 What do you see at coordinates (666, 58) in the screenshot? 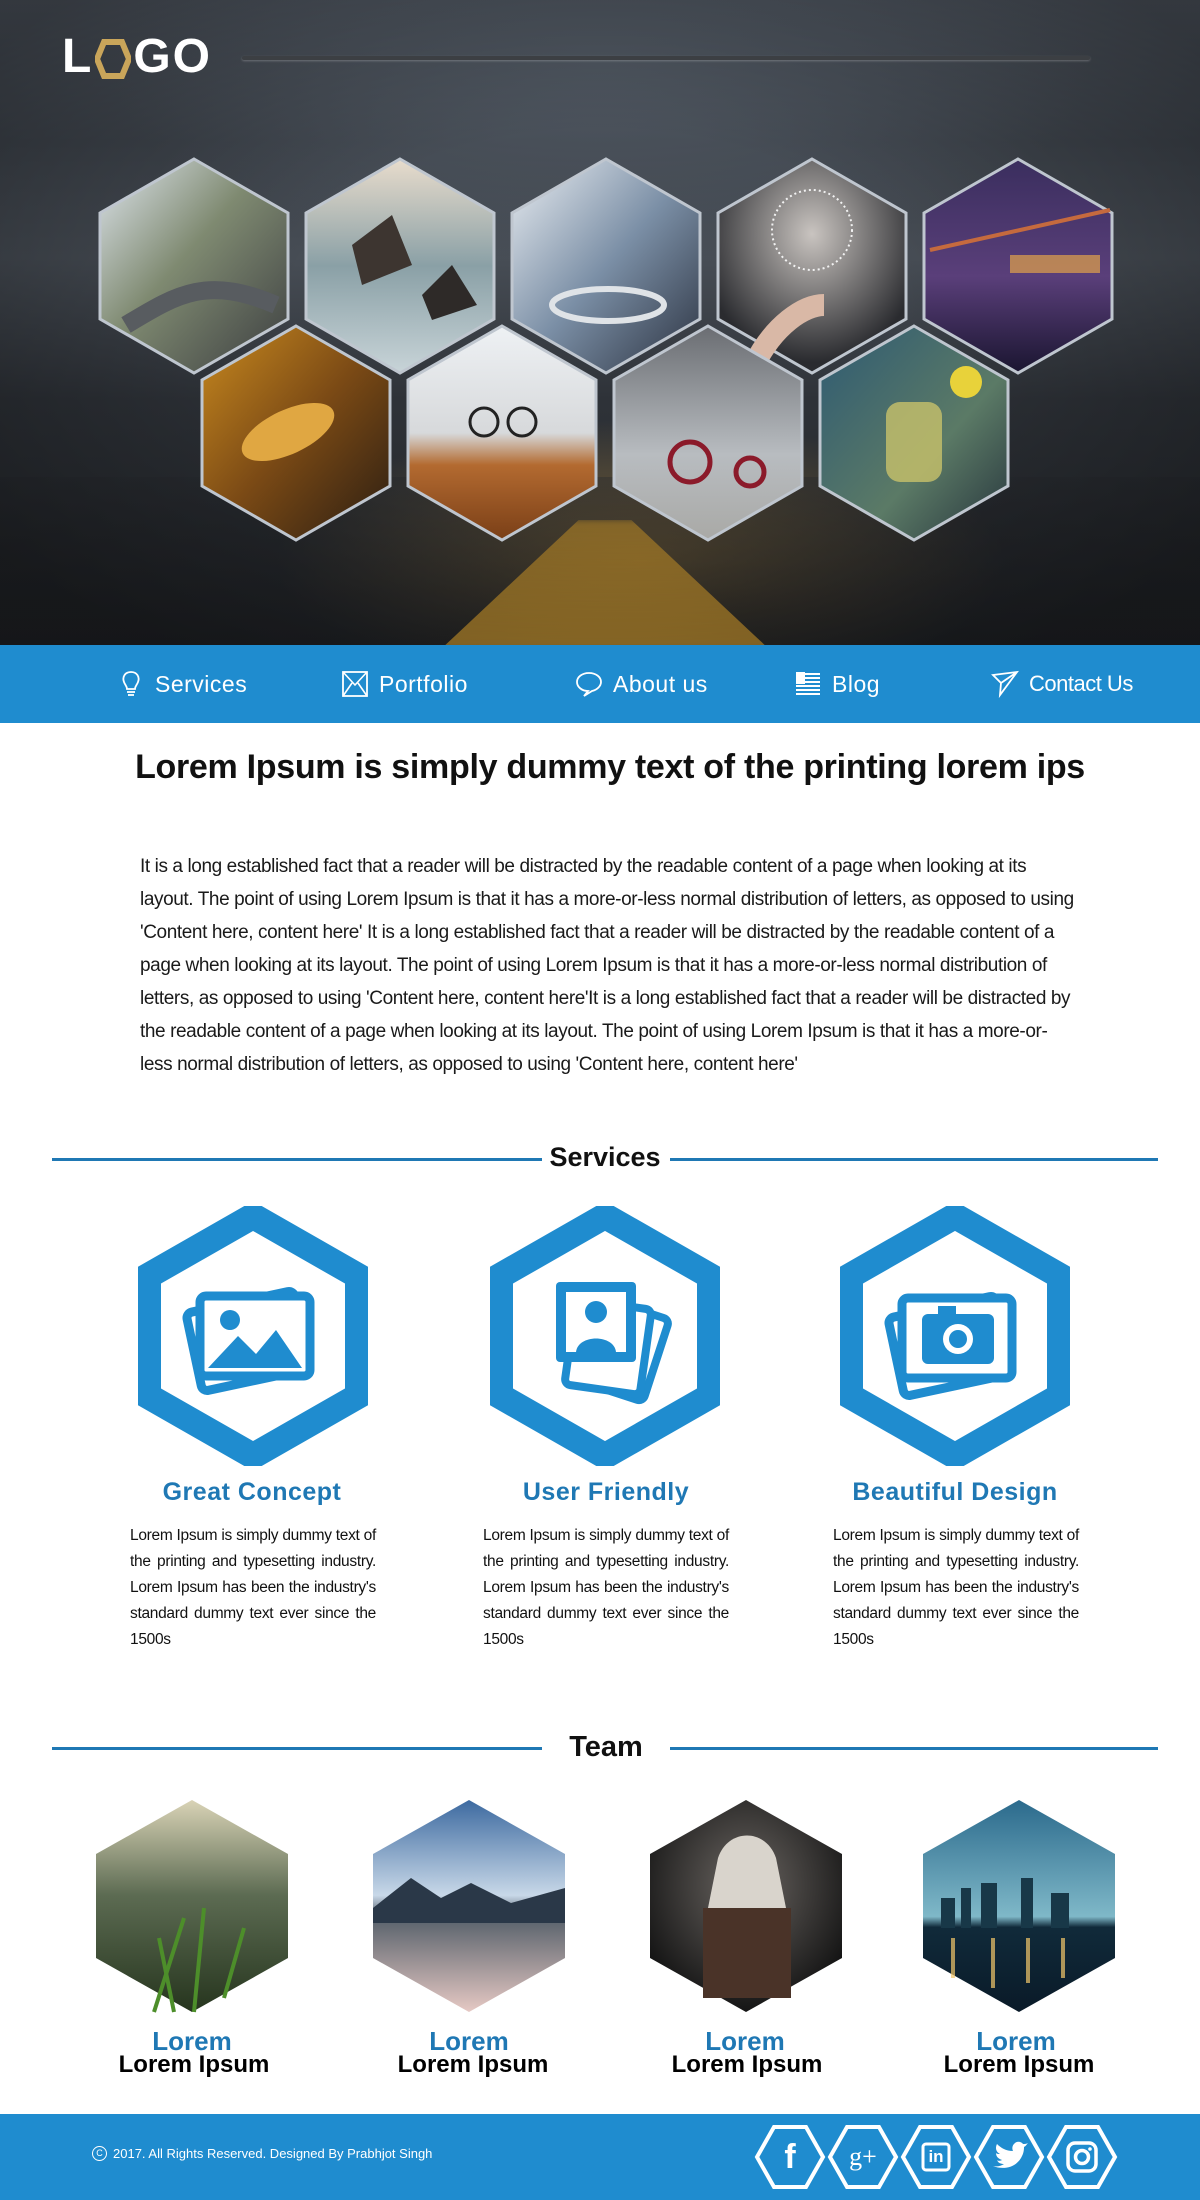
I see `header-divider` at bounding box center [666, 58].